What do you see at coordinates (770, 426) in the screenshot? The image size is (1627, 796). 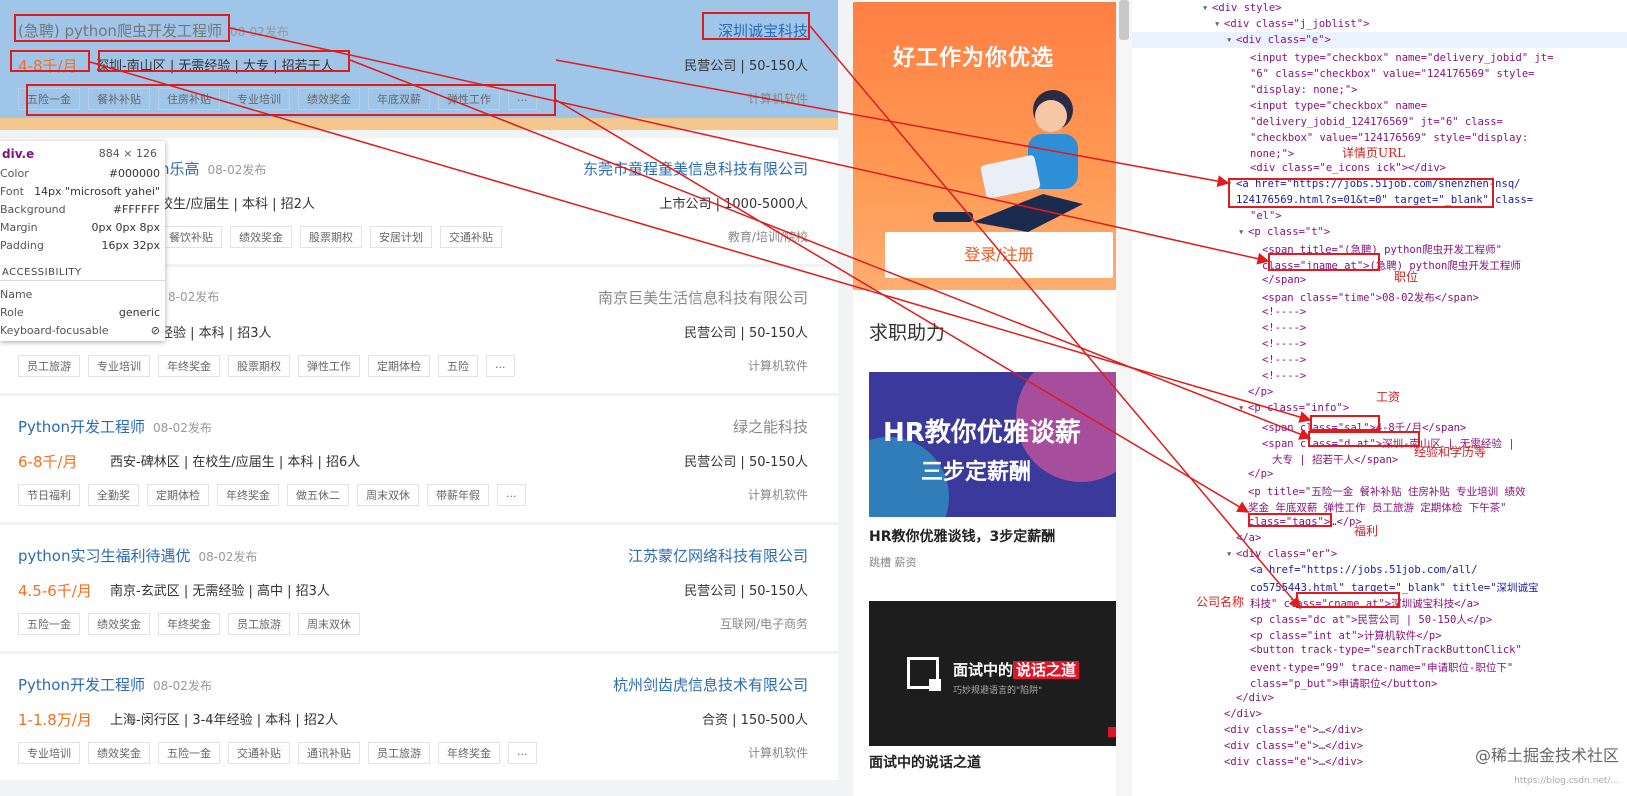 I see `company-name: 绿之能科技` at bounding box center [770, 426].